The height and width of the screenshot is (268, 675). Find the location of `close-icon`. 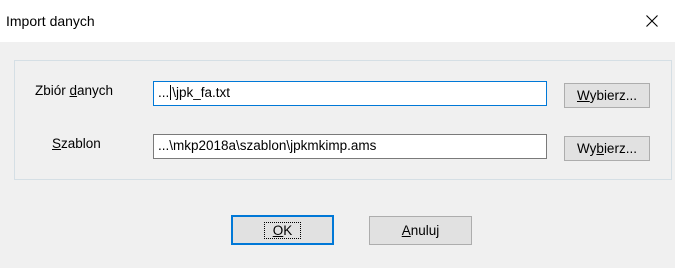

close-icon is located at coordinates (652, 21).